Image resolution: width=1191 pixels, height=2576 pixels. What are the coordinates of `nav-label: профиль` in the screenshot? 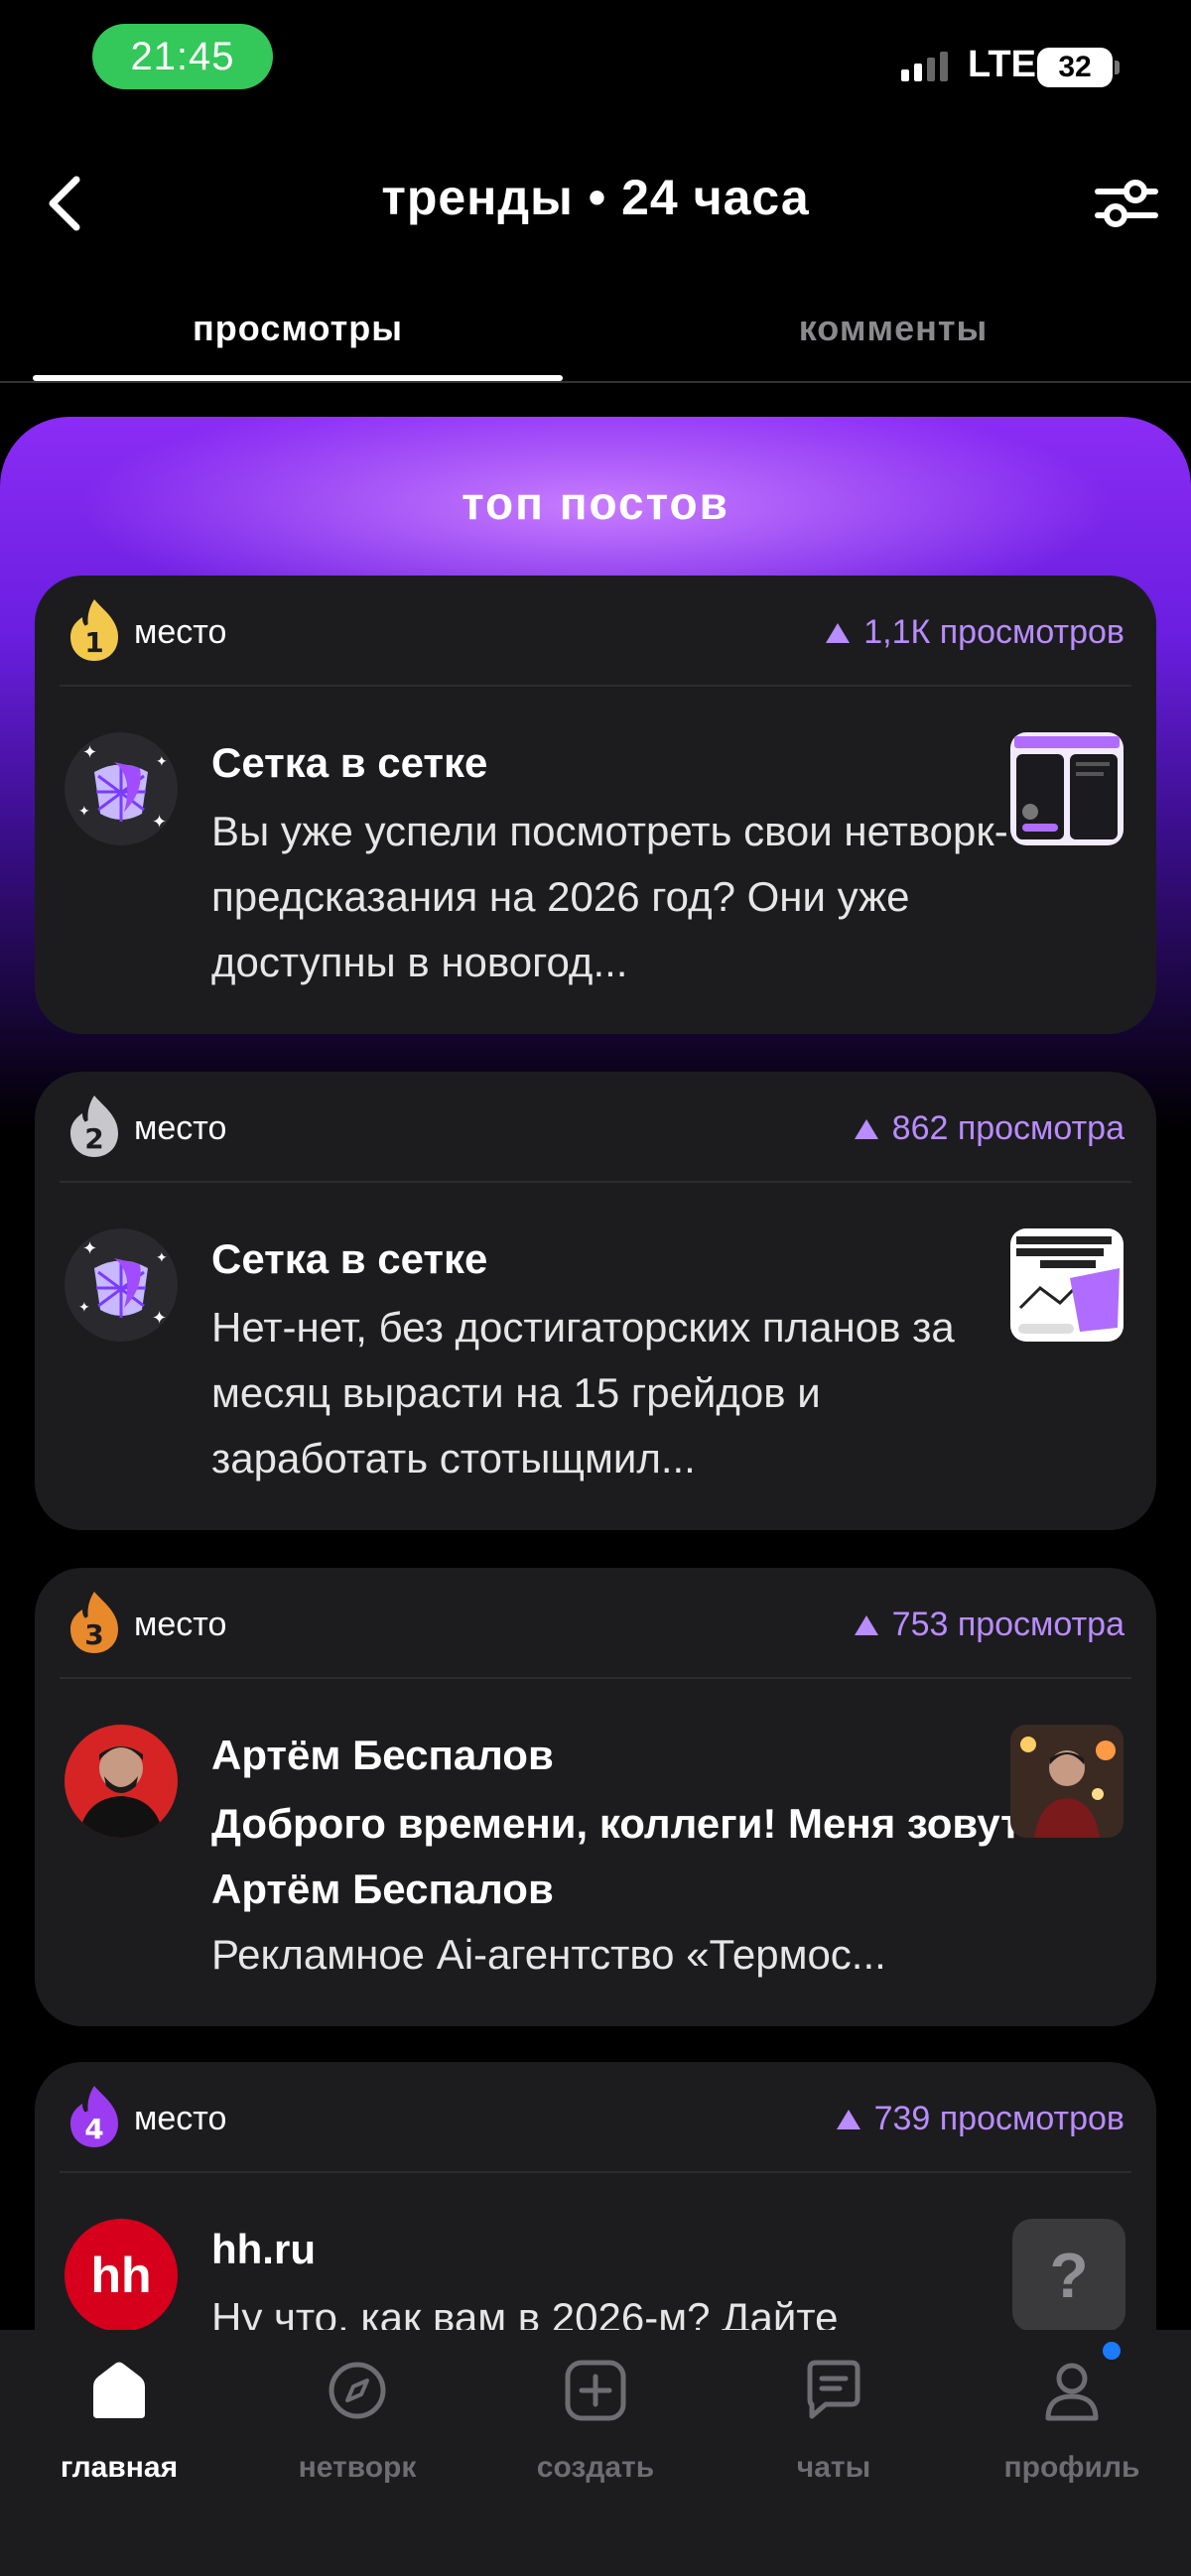 It's located at (1071, 2468).